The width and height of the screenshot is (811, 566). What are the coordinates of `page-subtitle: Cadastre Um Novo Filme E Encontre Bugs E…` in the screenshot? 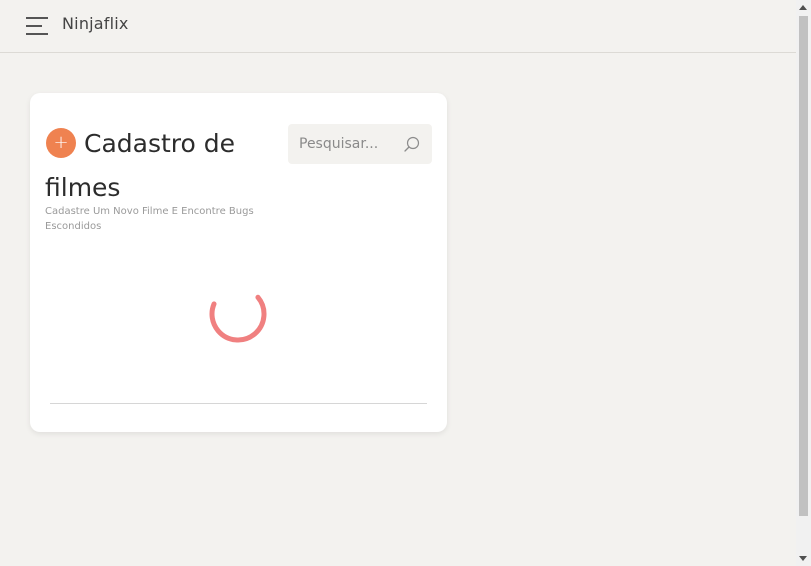 It's located at (149, 219).